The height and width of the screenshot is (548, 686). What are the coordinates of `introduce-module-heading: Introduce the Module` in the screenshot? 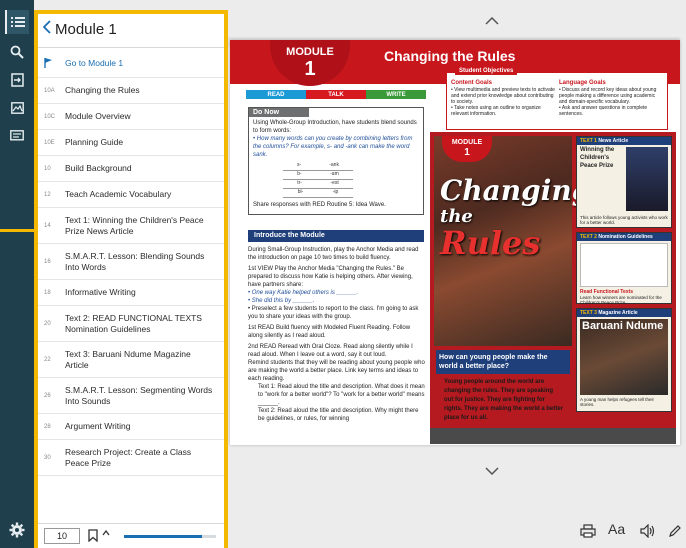 It's located at (336, 236).